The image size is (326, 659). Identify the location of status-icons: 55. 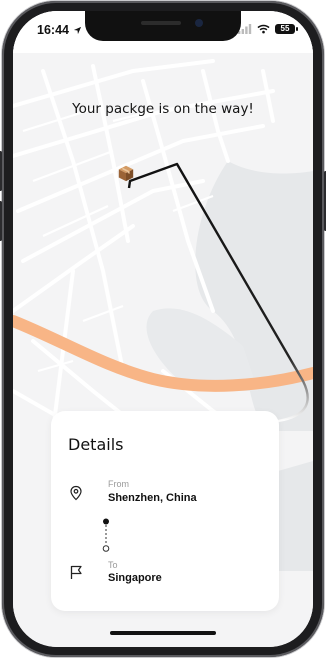
(268, 29).